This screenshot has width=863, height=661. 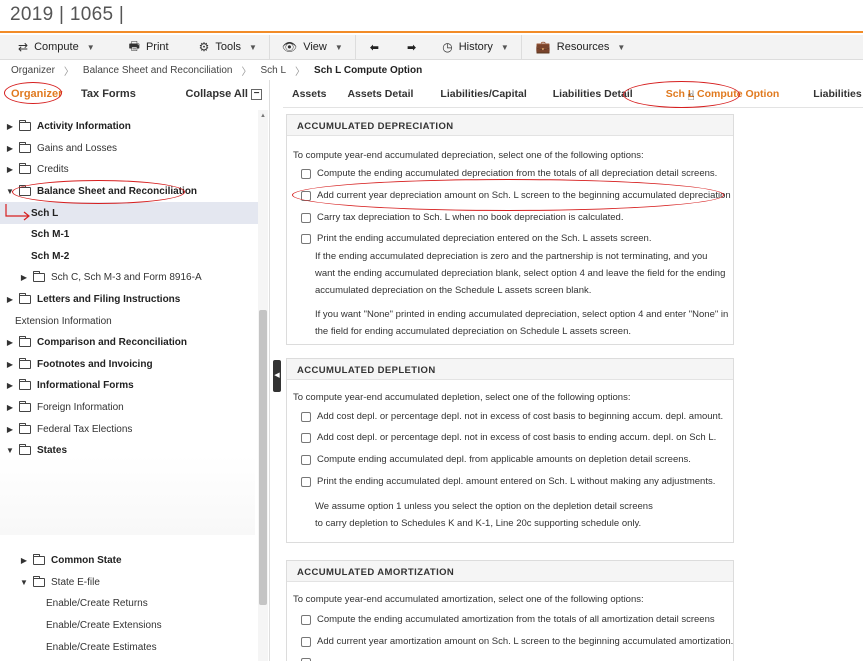 What do you see at coordinates (129, 561) in the screenshot?
I see `tree-item-common-state: ▶ Common State` at bounding box center [129, 561].